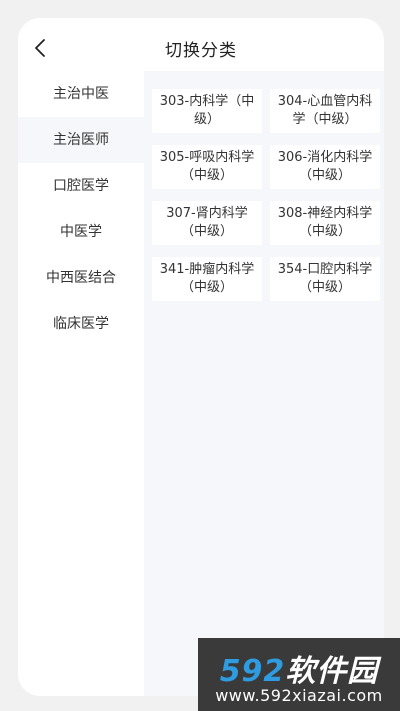  Describe the element at coordinates (252, 671) in the screenshot. I see `watermark-number: 592` at that location.